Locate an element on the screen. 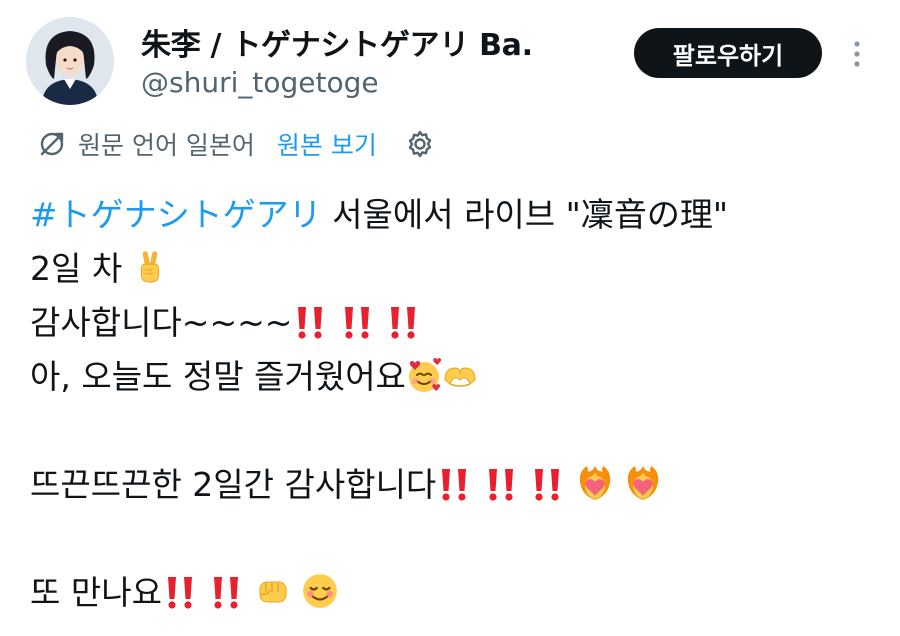 This screenshot has width=900, height=636. display-name: 朱李 / トゲナシトゲアリ Ba. is located at coordinates (337, 42).